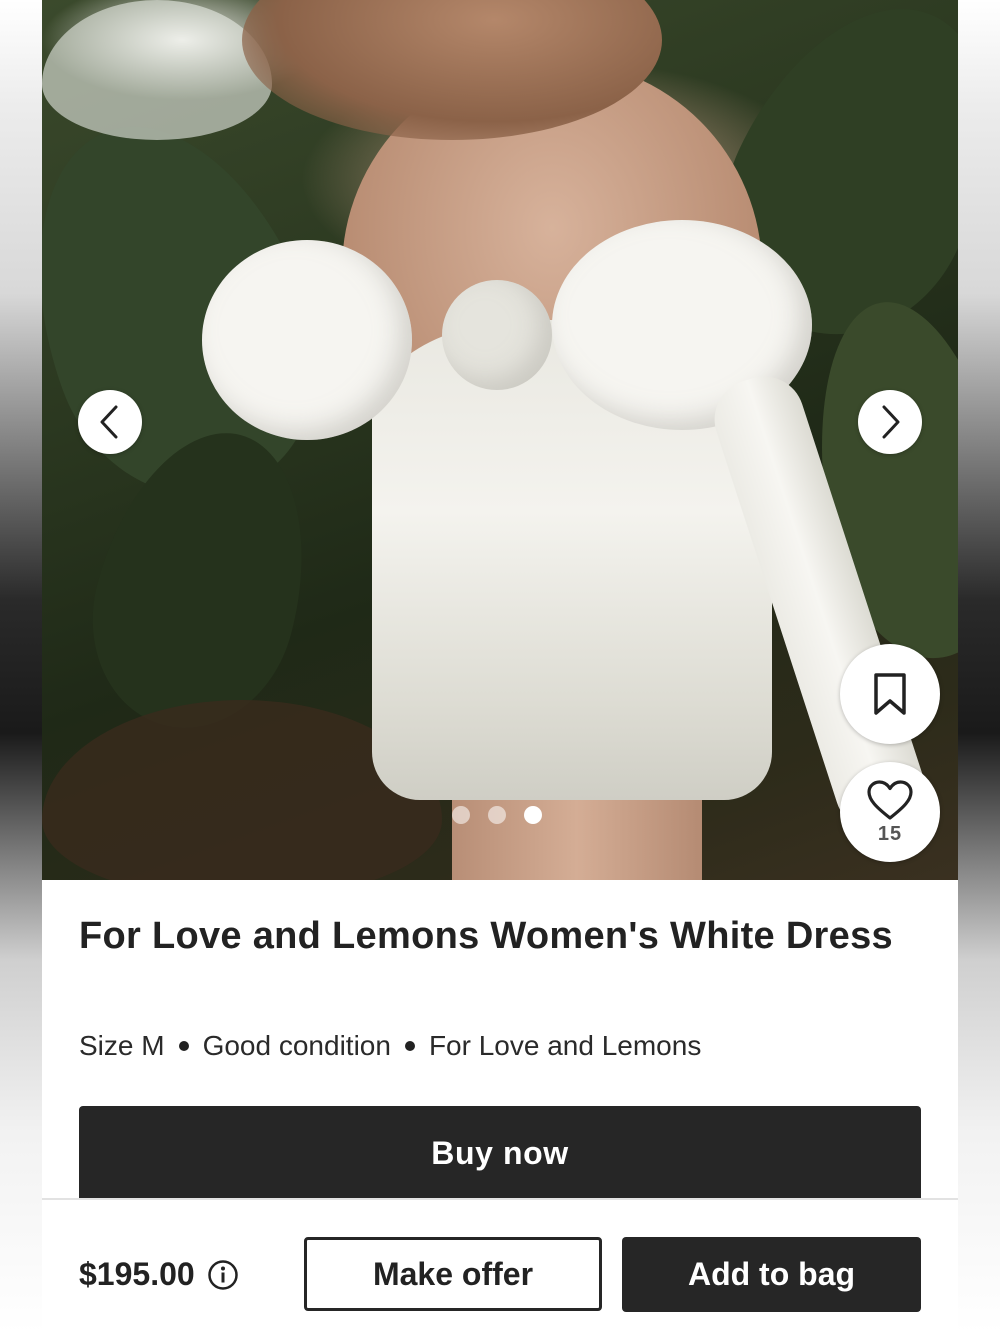 The width and height of the screenshot is (1000, 1333). What do you see at coordinates (296, 1045) in the screenshot?
I see `condition-label: Good condition` at bounding box center [296, 1045].